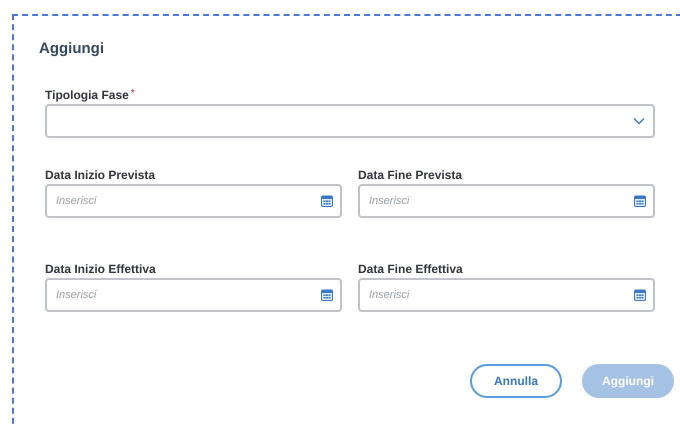 The width and height of the screenshot is (680, 425). I want to click on cancel-button: Annulla, so click(516, 381).